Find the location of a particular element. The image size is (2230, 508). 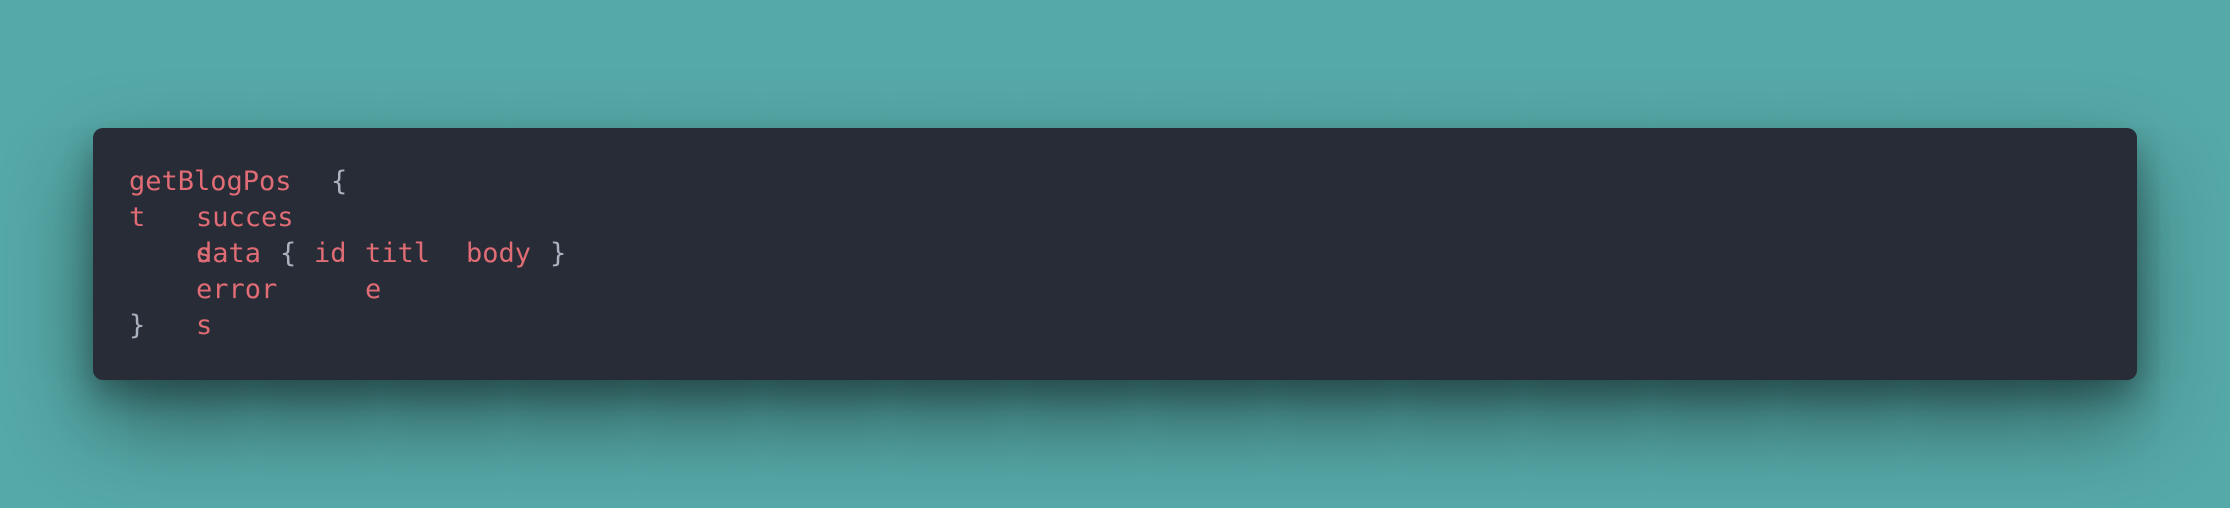

query-name-continued: t is located at coordinates (137, 217).